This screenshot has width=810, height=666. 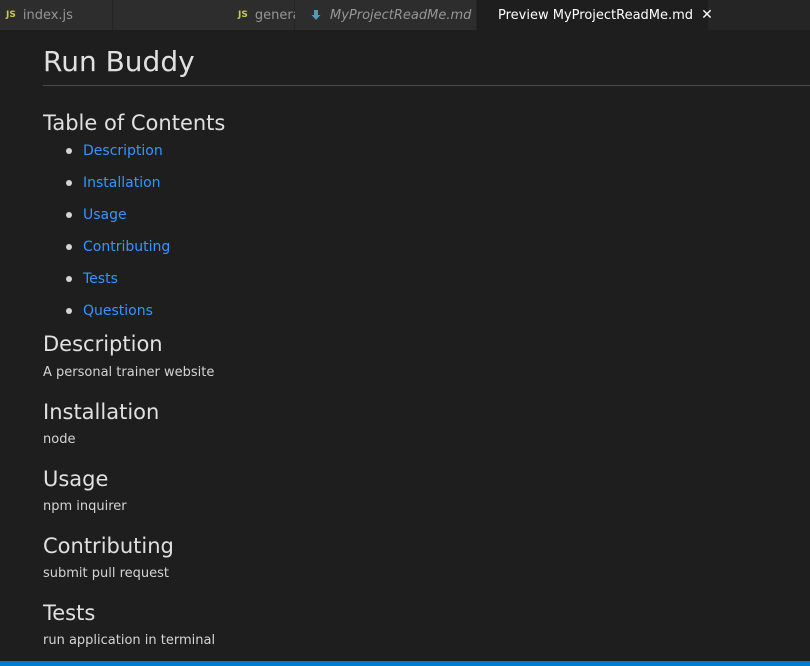 I want to click on section-body: node, so click(x=59, y=439).